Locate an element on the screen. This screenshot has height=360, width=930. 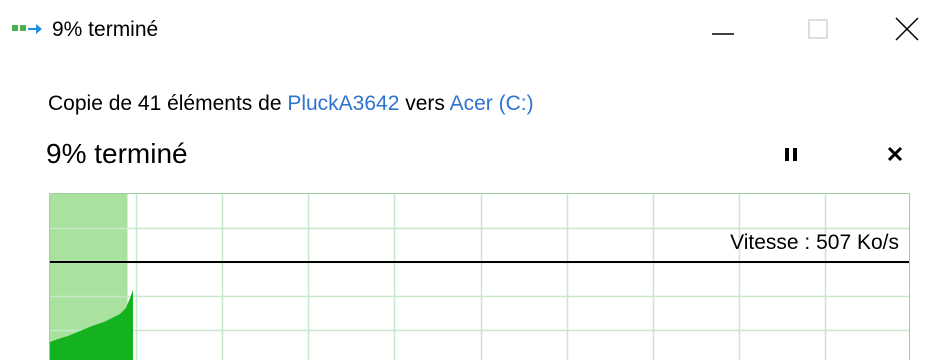
source-link: PluckA3642 is located at coordinates (343, 103).